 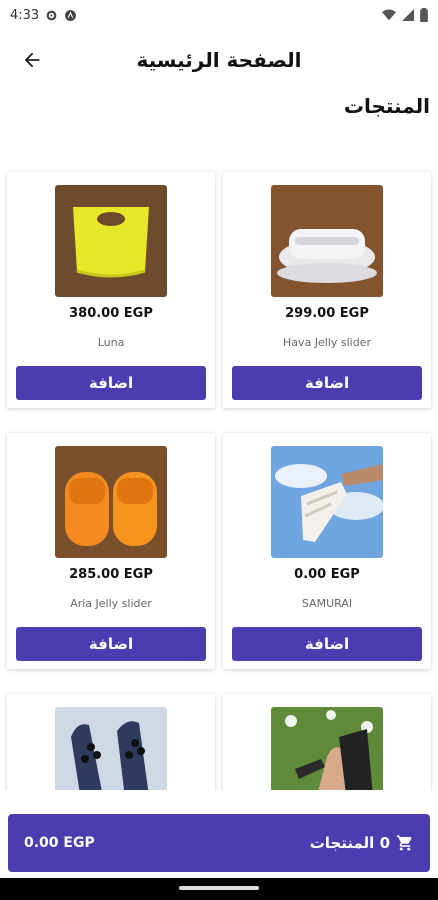 What do you see at coordinates (349, 843) in the screenshot?
I see `cart-count-label: 0 المنتجات` at bounding box center [349, 843].